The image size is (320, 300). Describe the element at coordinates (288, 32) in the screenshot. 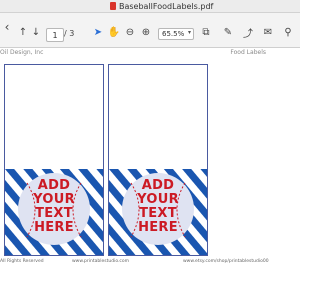

I see `search-icon: ⚲` at that location.